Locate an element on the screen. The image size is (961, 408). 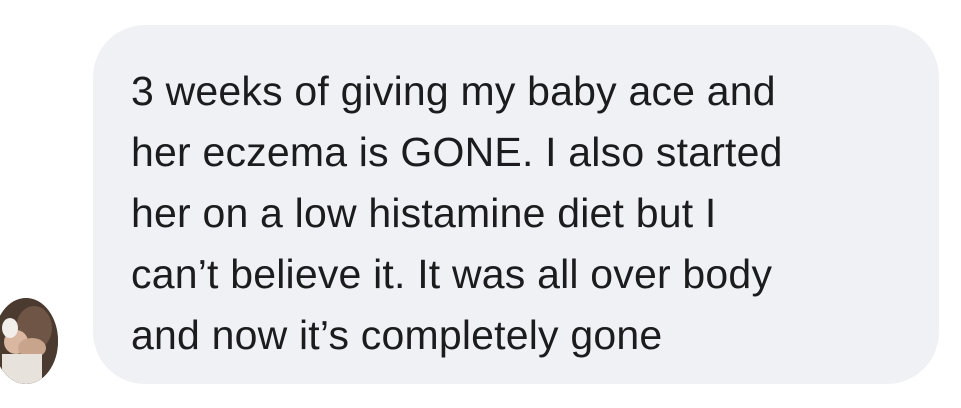
sender-avatar is located at coordinates (29, 341).